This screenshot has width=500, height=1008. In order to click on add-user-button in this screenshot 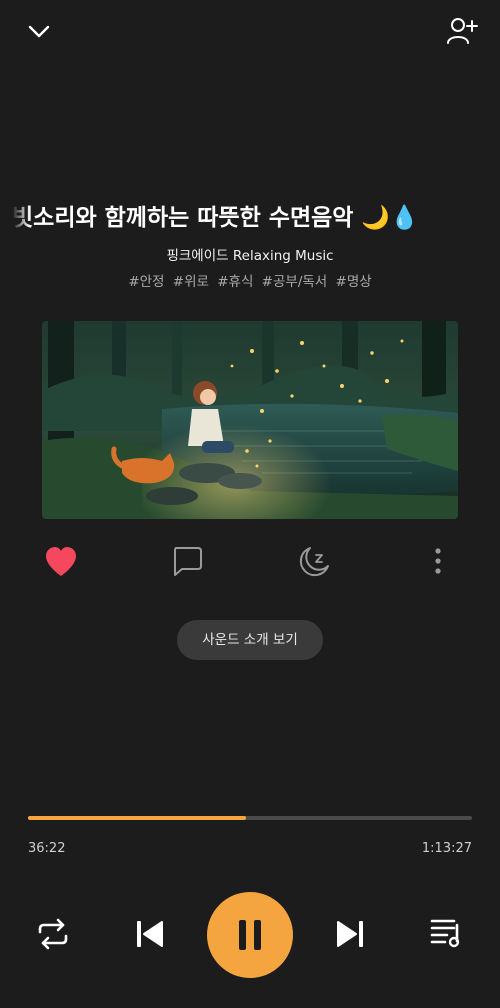, I will do `click(462, 31)`.